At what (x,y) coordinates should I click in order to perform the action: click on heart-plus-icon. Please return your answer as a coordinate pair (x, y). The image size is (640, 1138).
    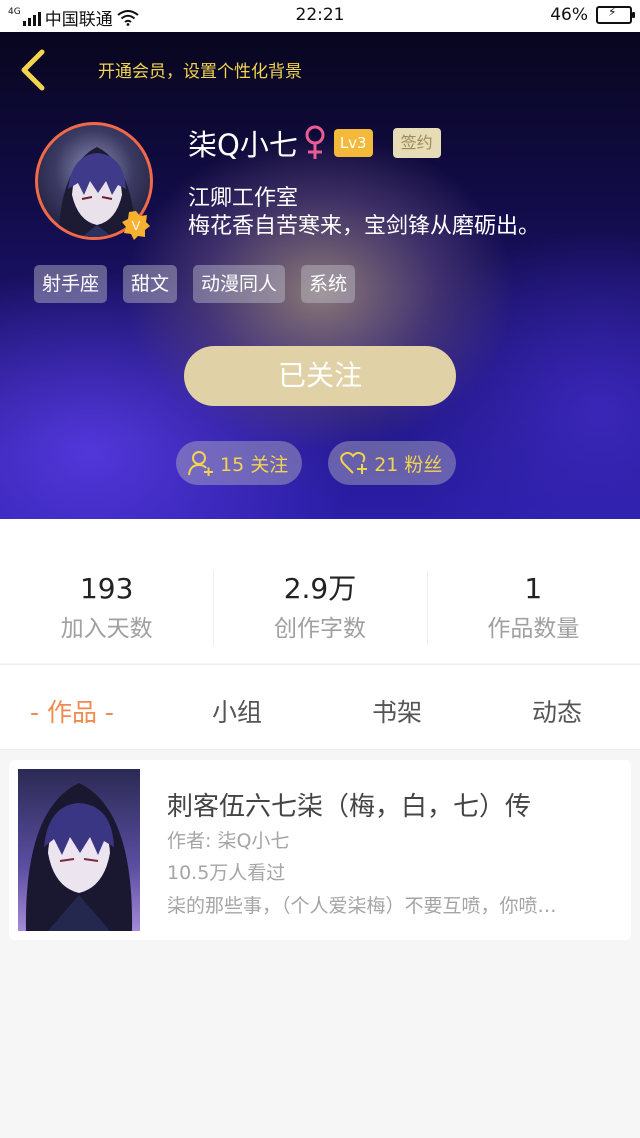
    Looking at the image, I should click on (354, 462).